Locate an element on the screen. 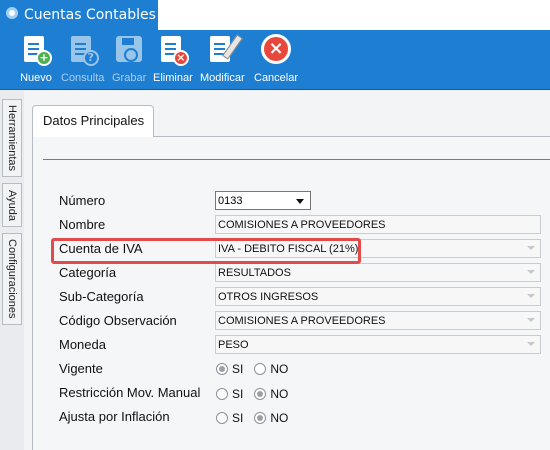 The image size is (550, 450). tab-herramientas-label: Herramientas is located at coordinates (12, 138).